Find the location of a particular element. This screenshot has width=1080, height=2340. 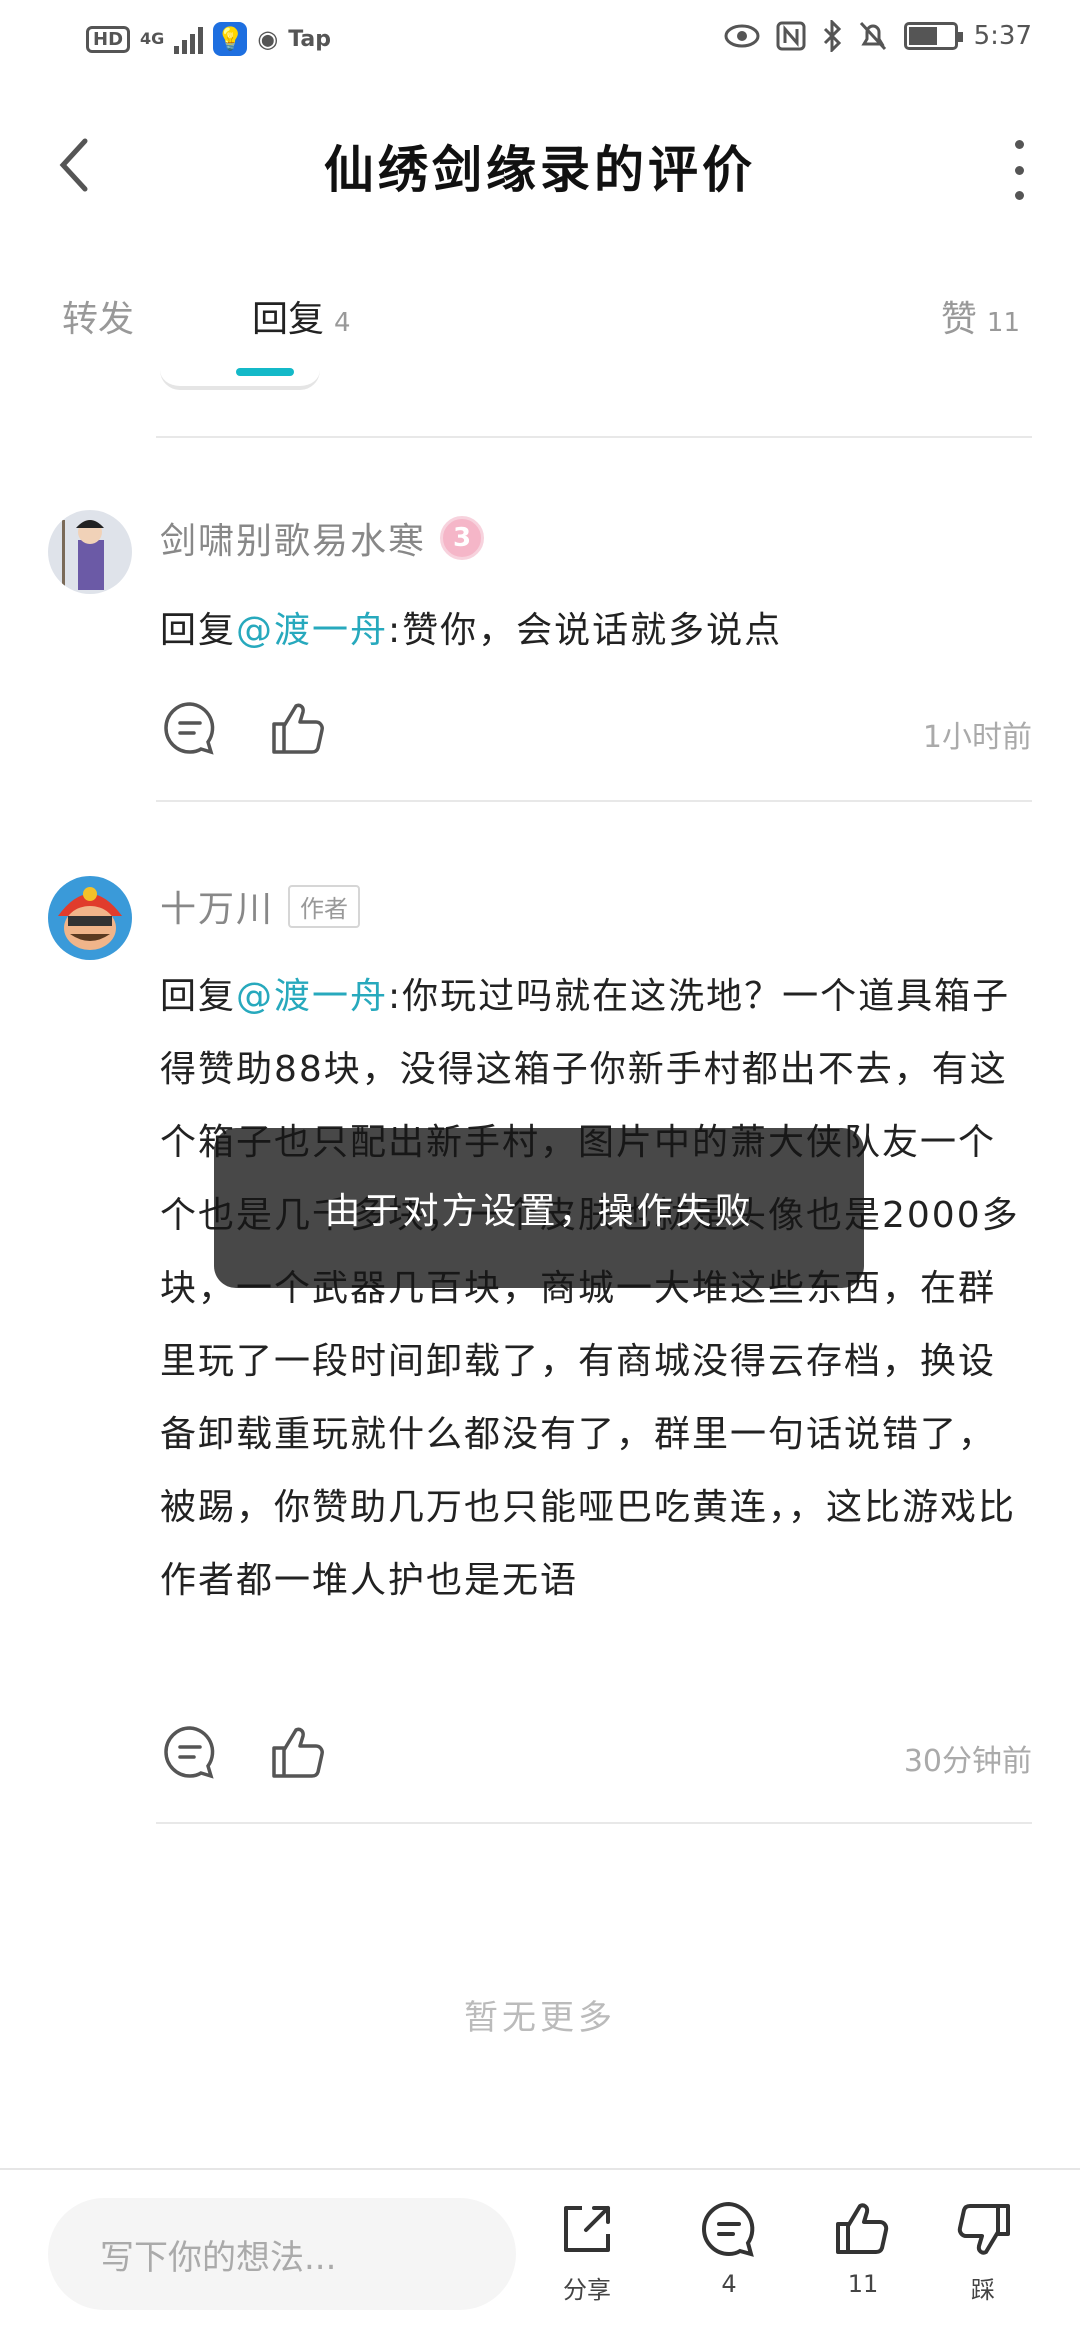

scrolled-content-edge is located at coordinates (240, 380).